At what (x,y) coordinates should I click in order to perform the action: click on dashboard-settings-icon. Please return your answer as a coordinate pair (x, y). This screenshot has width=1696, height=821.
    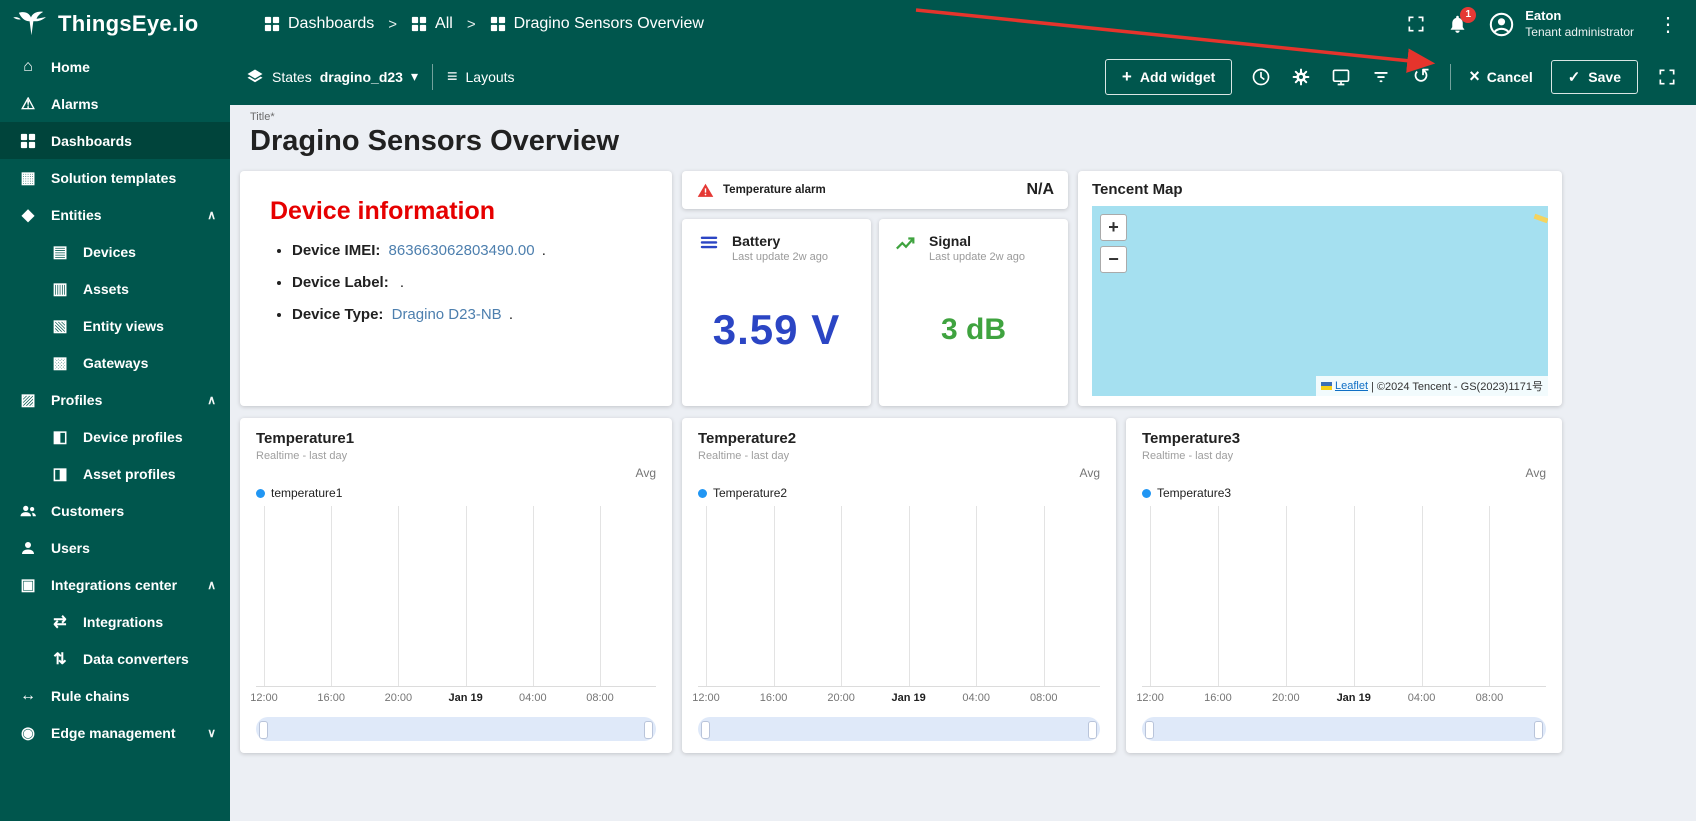
    Looking at the image, I should click on (1301, 77).